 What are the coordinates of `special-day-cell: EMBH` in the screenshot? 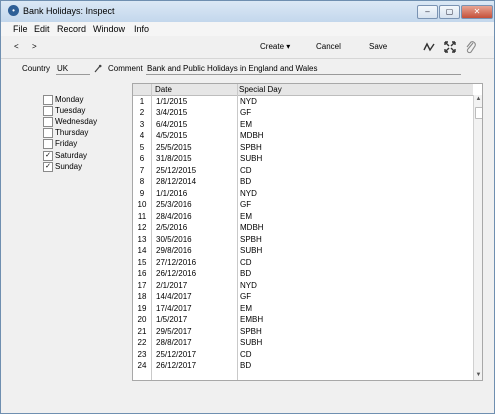 It's located at (251, 319).